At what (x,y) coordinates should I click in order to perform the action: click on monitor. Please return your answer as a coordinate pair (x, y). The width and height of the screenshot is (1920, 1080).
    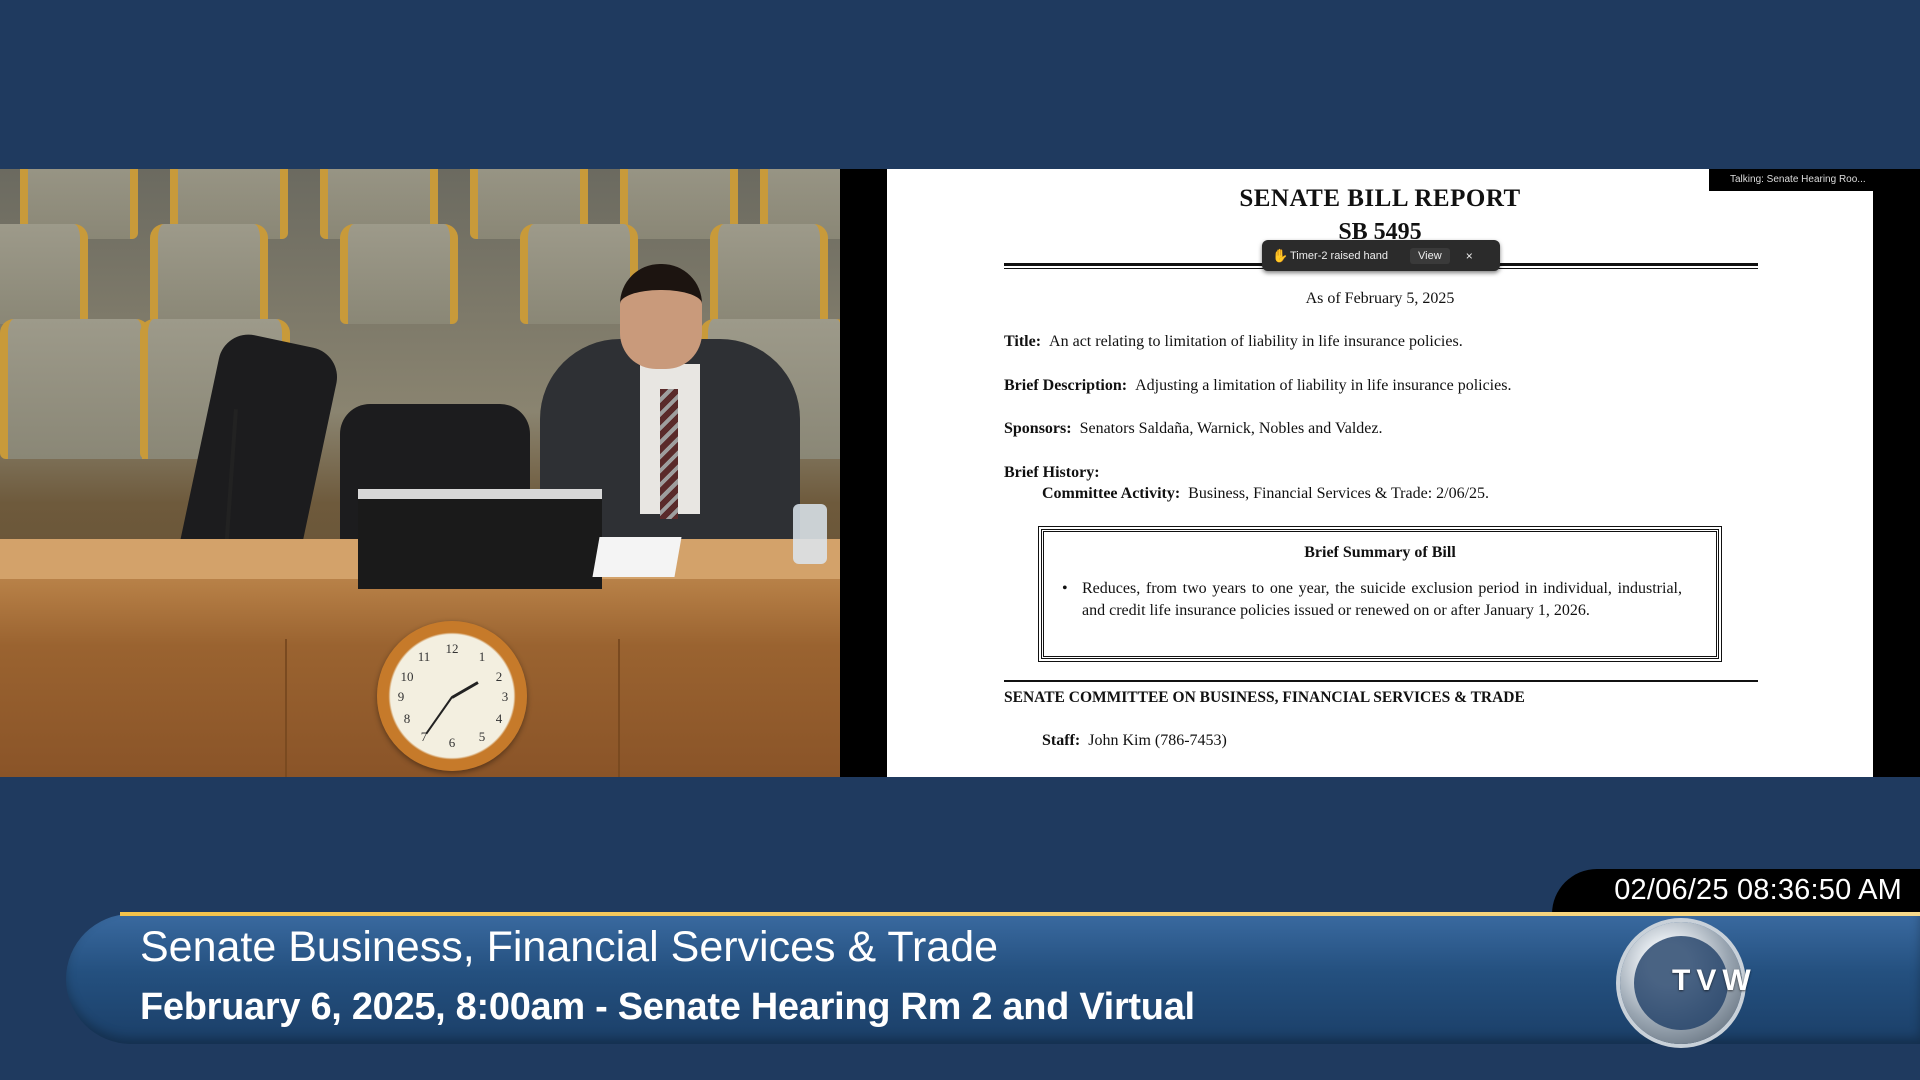
    Looking at the image, I should click on (480, 539).